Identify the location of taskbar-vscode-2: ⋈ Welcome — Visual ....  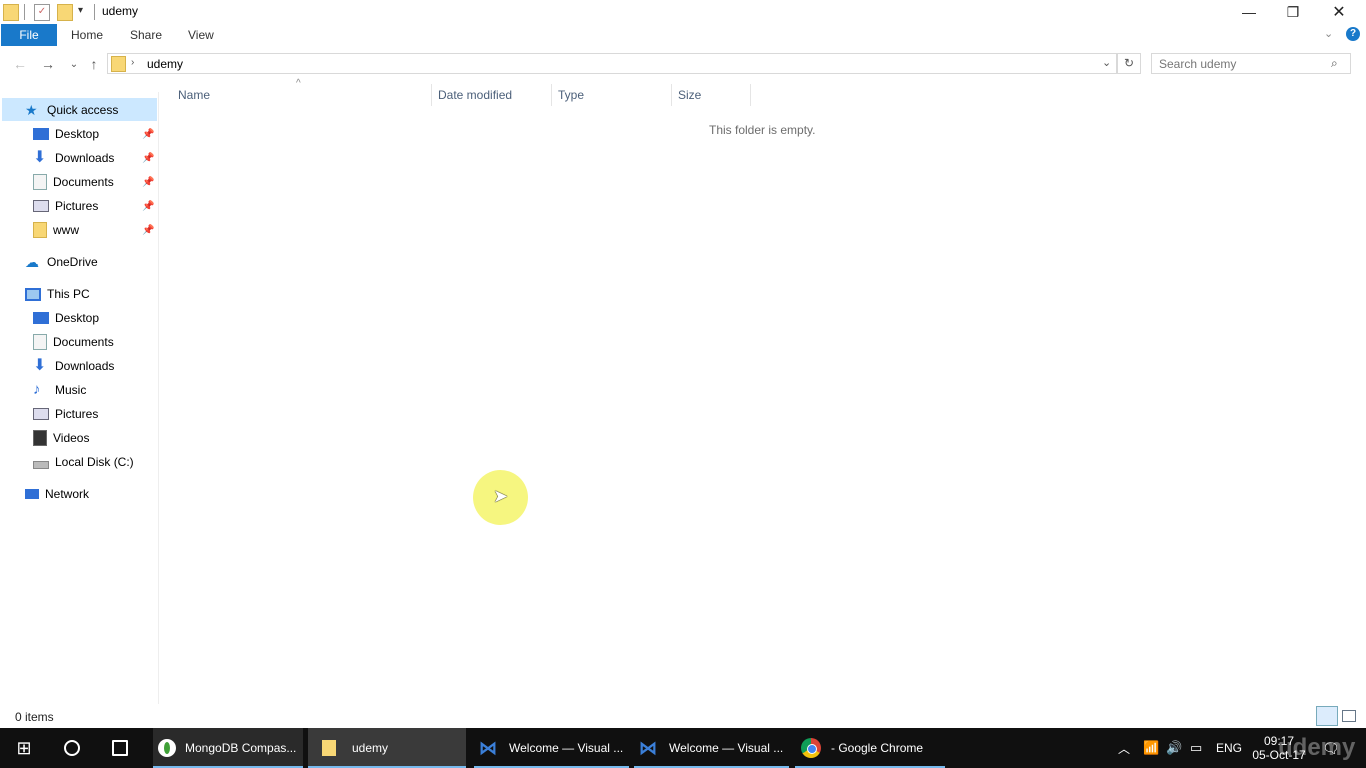
(711, 748).